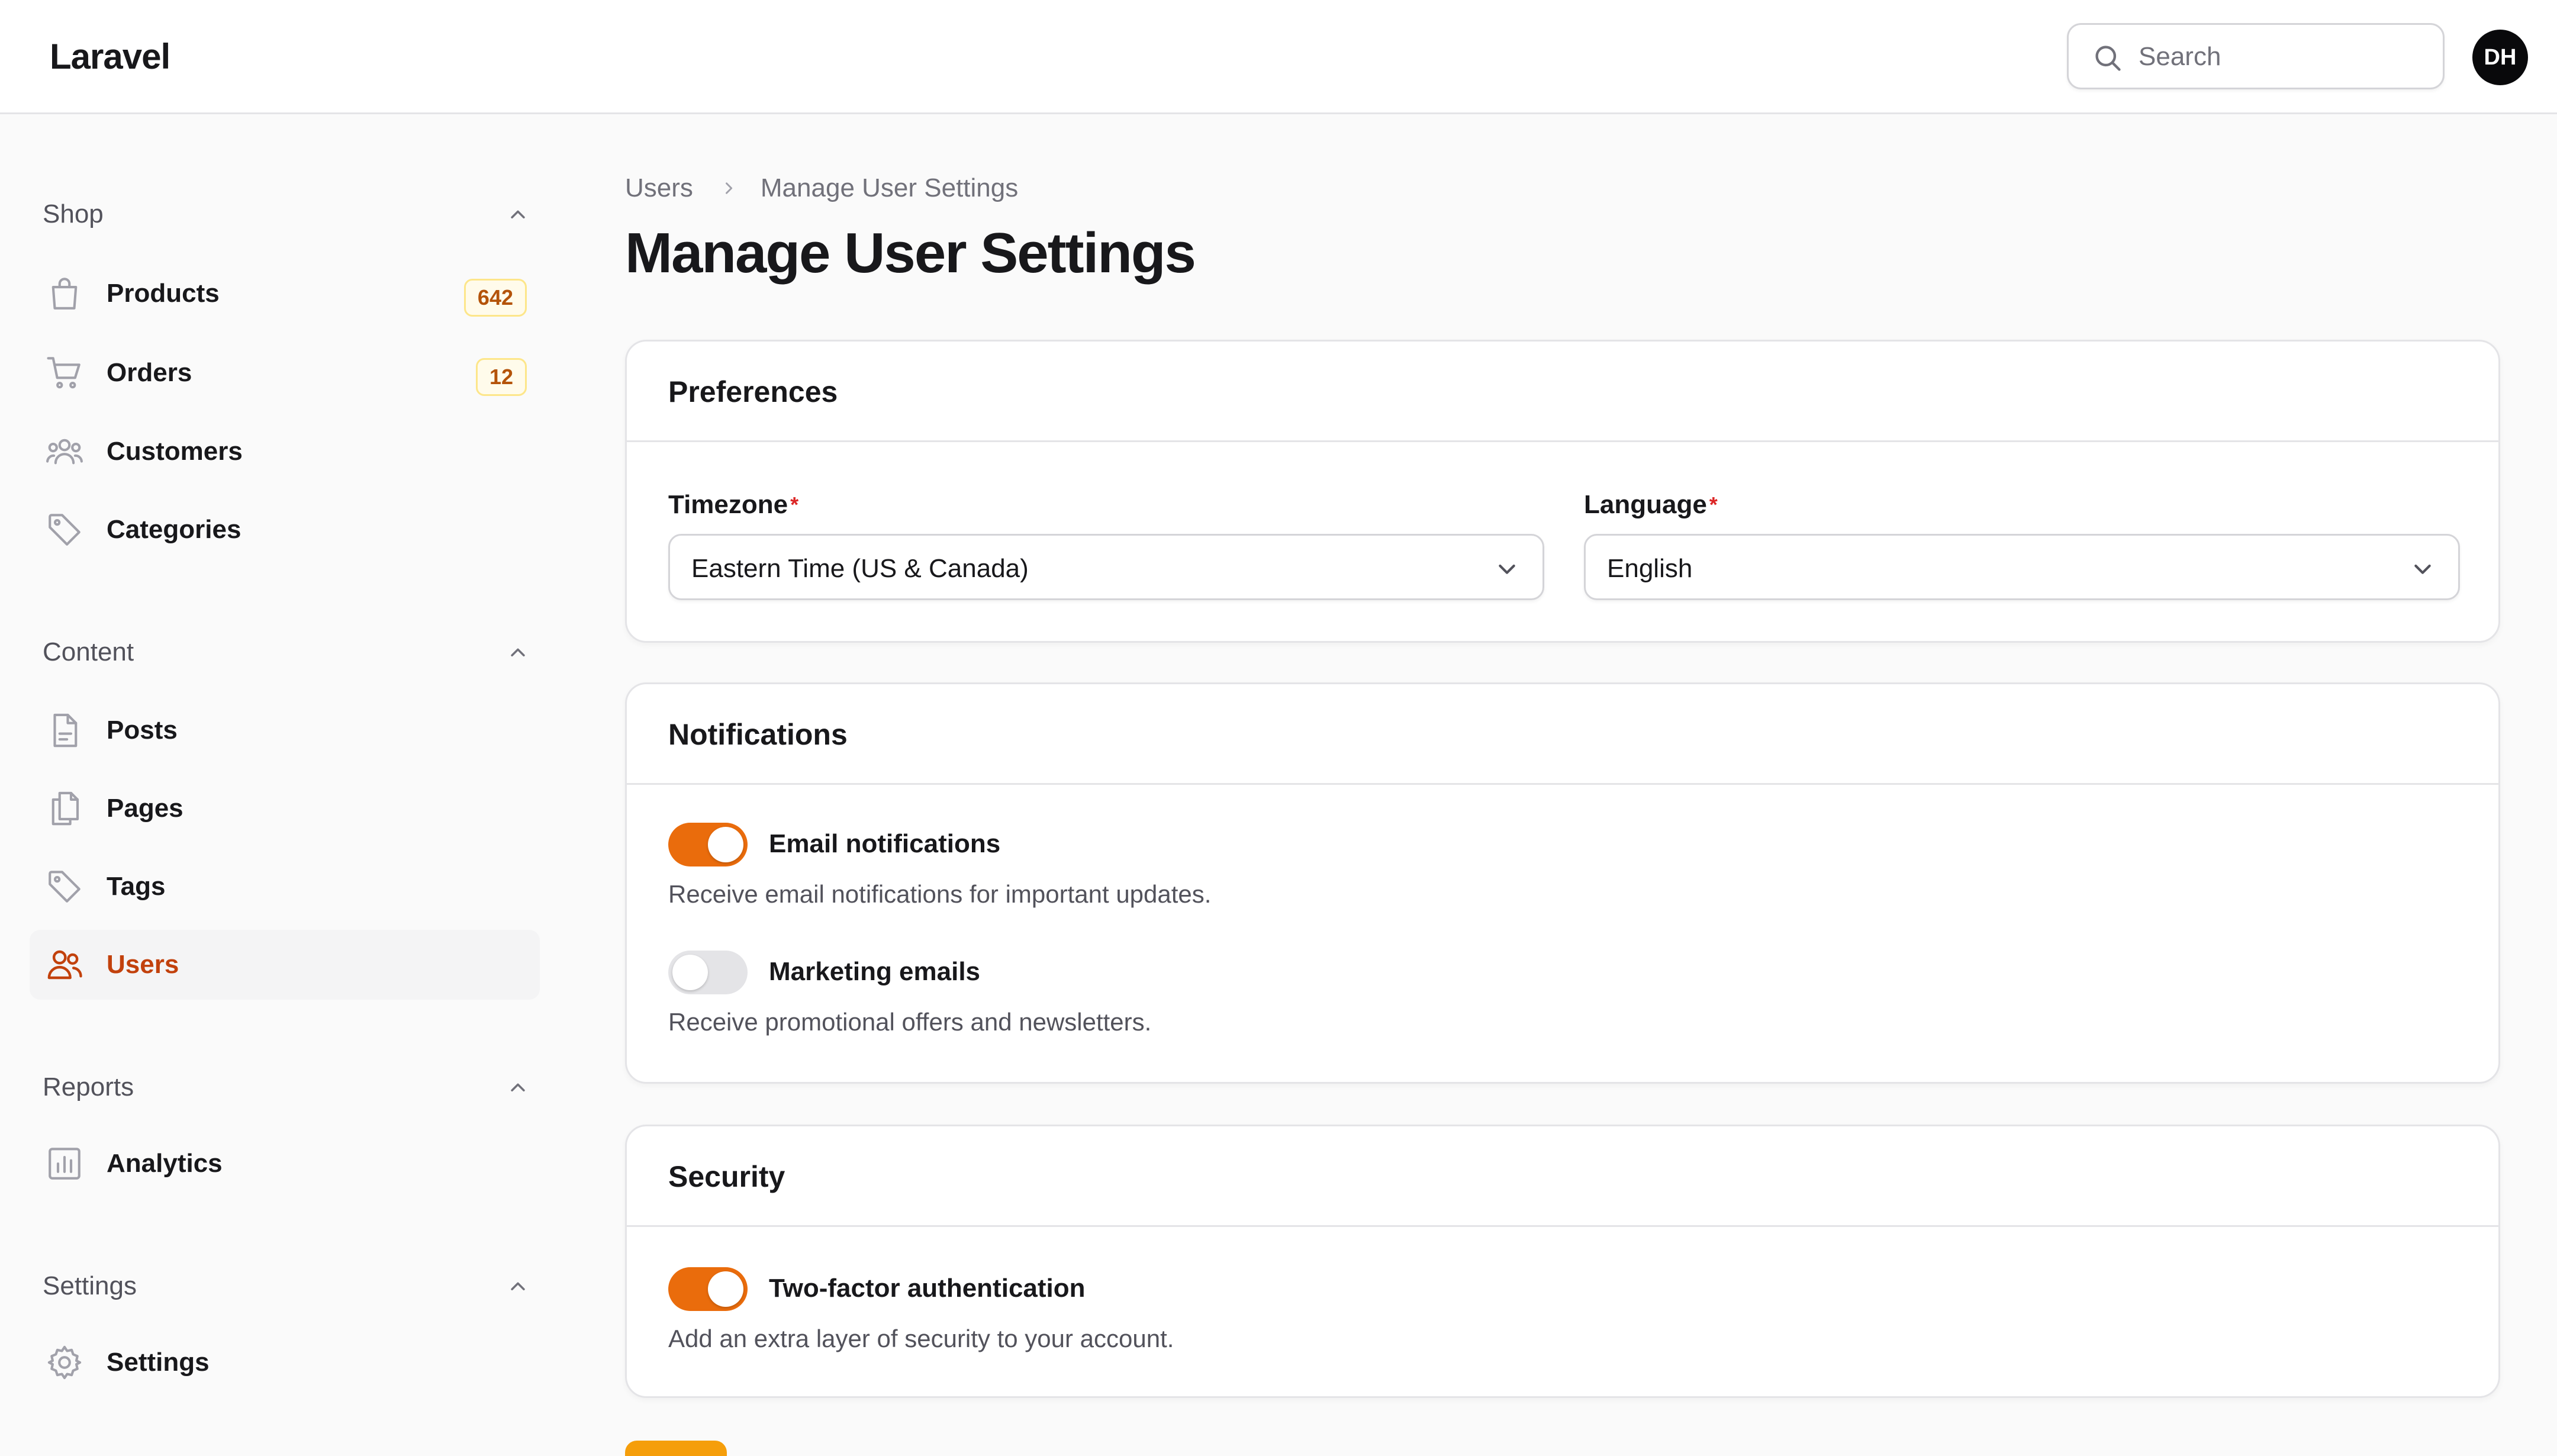 The height and width of the screenshot is (1456, 2557). Describe the element at coordinates (285, 1363) in the screenshot. I see `sidebar-item-settings: Settings` at that location.